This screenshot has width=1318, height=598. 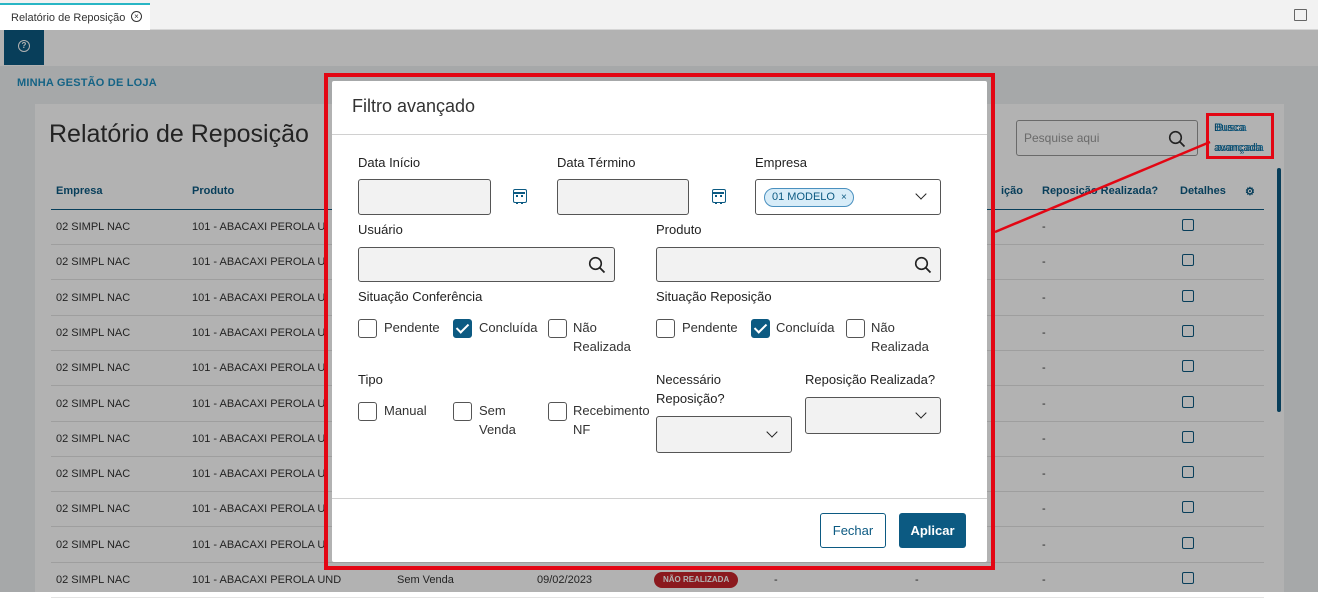 I want to click on necessario-label: Necessário, so click(x=689, y=379).